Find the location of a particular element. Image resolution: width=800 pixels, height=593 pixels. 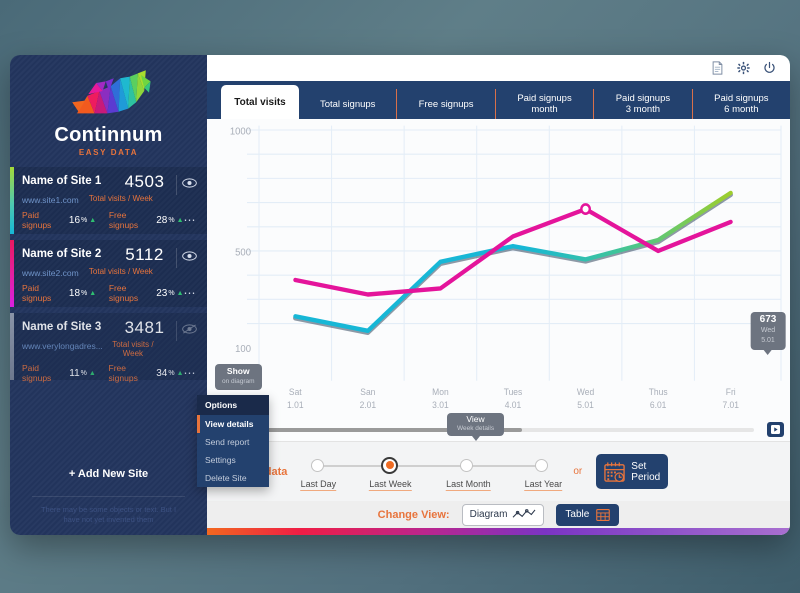

tab-paid-signups-month: Paid signups month is located at coordinates (545, 104).